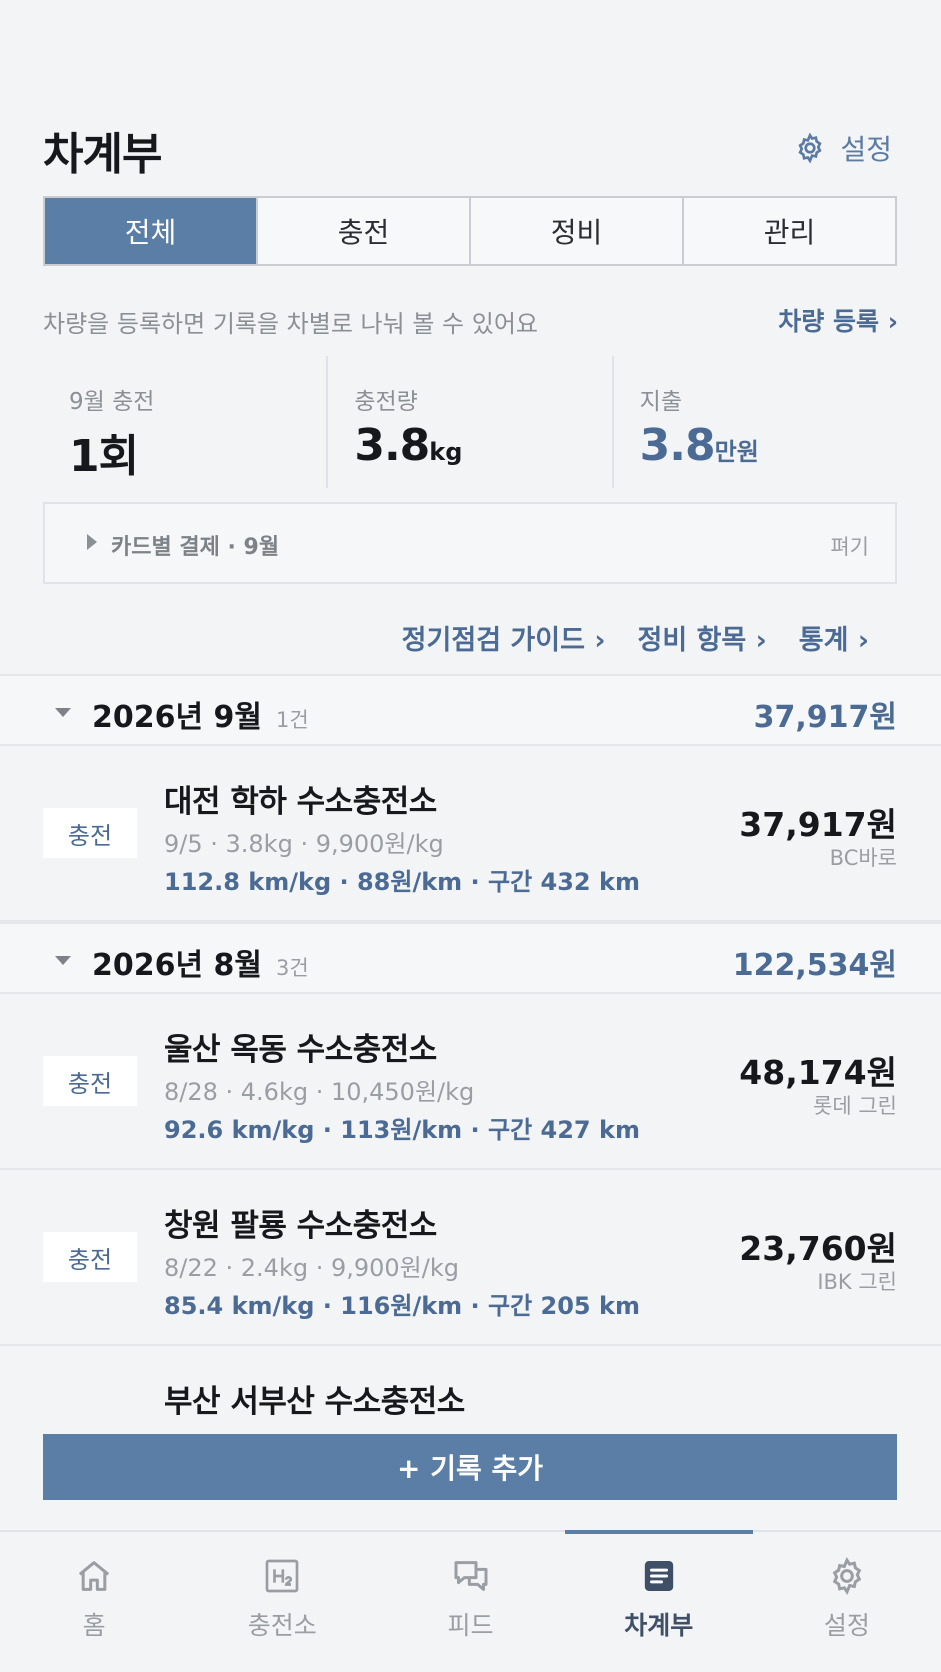 This screenshot has width=941, height=1672. I want to click on record-amount: 37,917원, so click(818, 824).